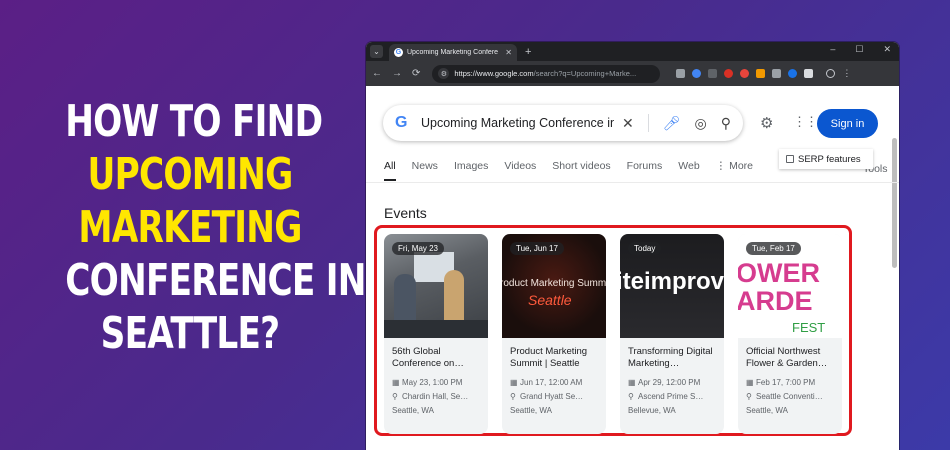  I want to click on thumbnail-caption: iteimprov, so click(672, 281).